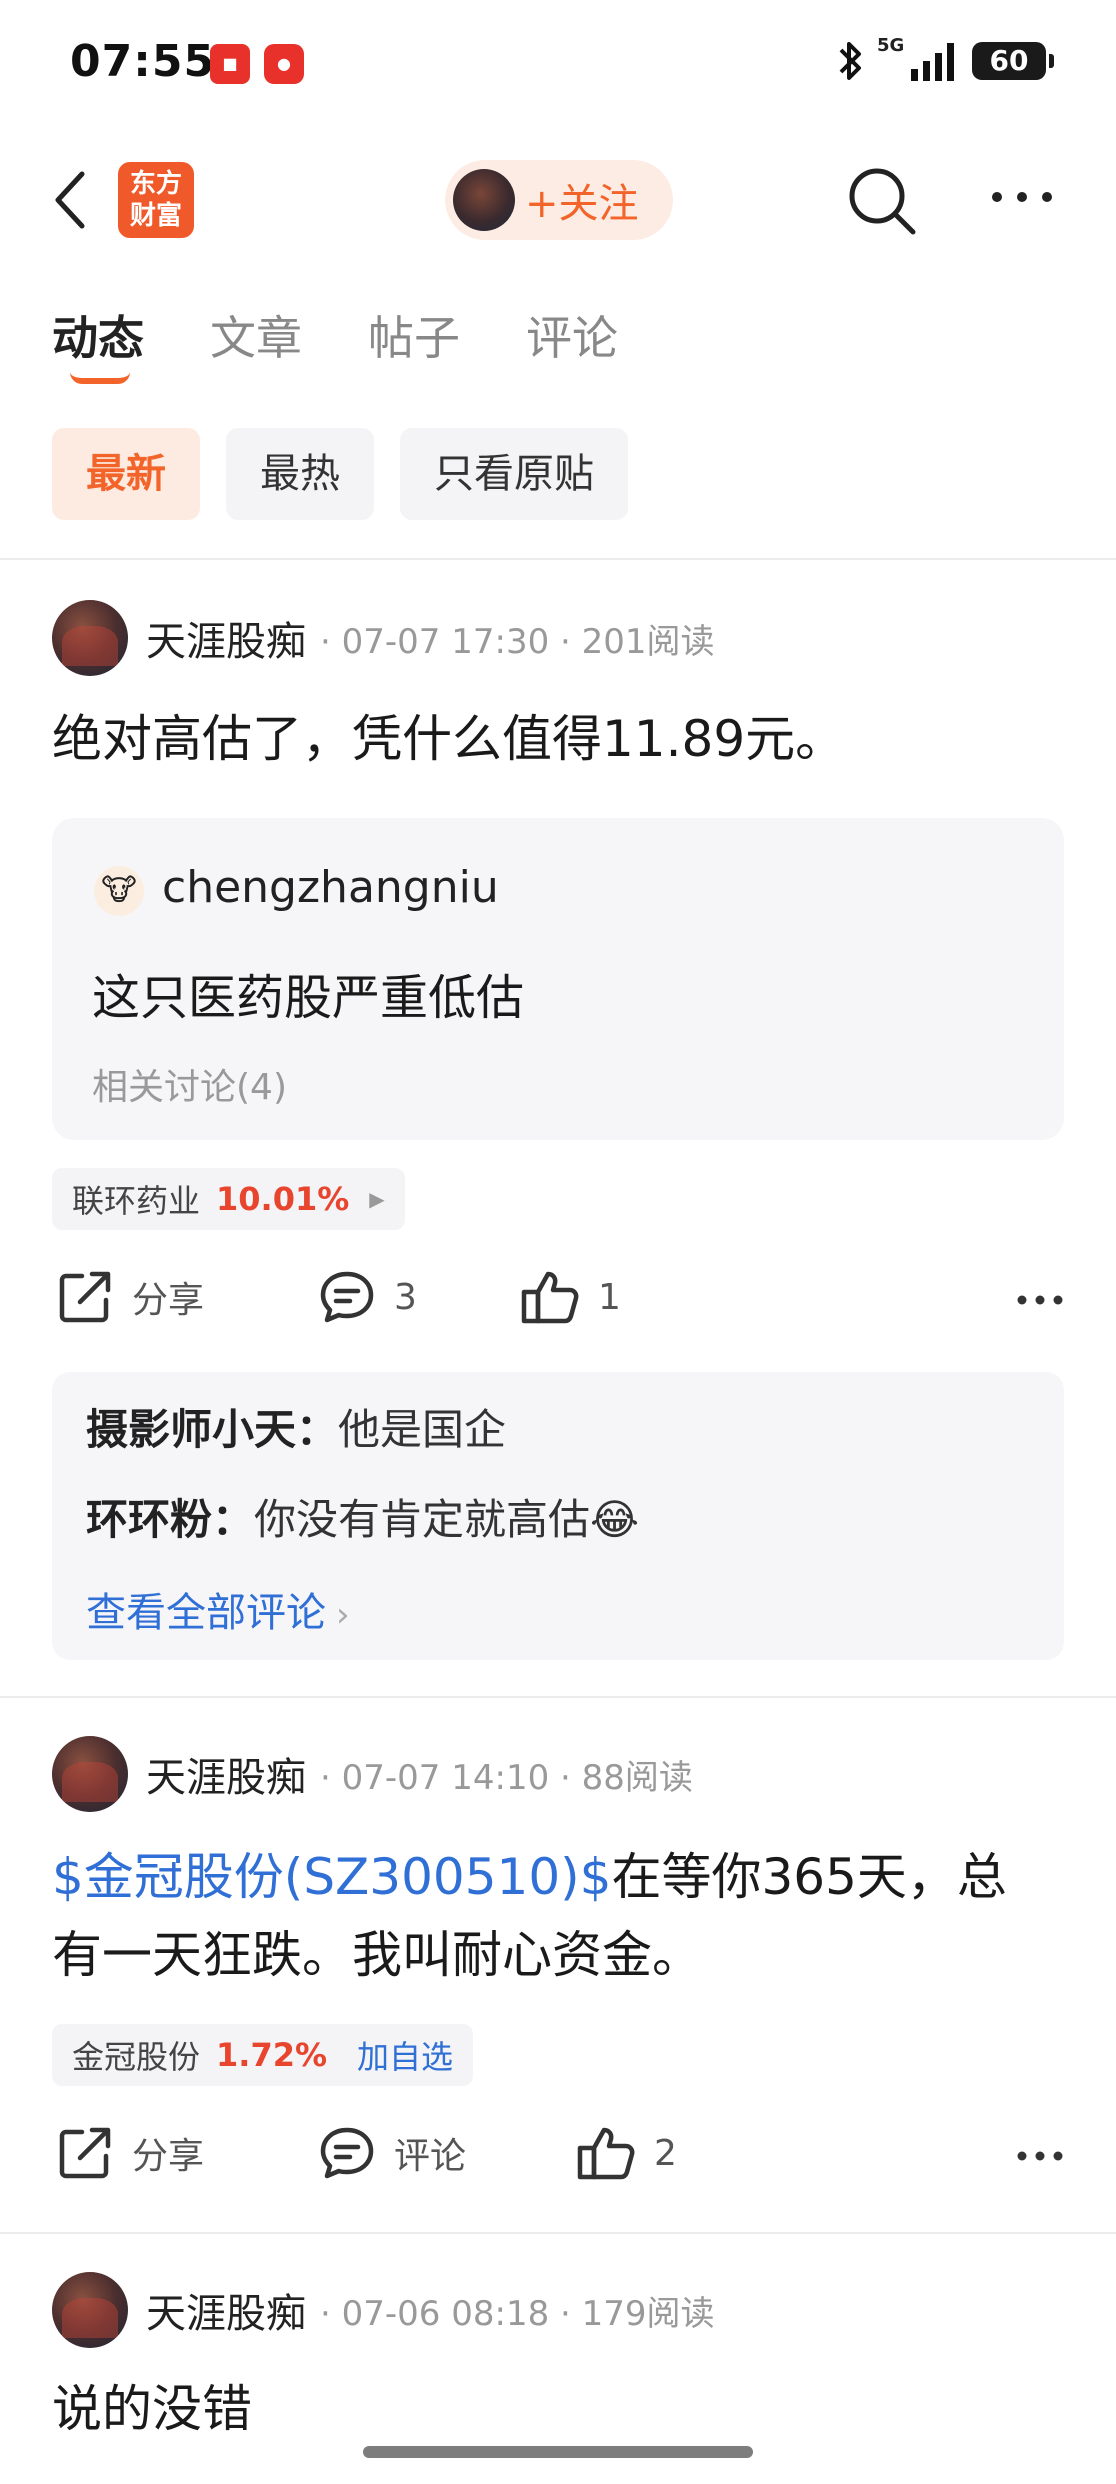 This screenshot has height=2484, width=1116. What do you see at coordinates (70, 200) in the screenshot?
I see `back-icon` at bounding box center [70, 200].